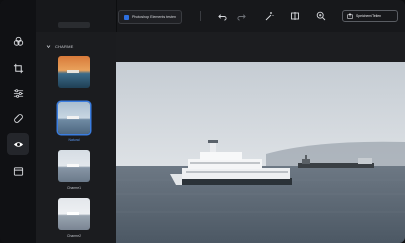 This screenshot has width=405, height=243. I want to click on layers-icon, so click(18, 41).